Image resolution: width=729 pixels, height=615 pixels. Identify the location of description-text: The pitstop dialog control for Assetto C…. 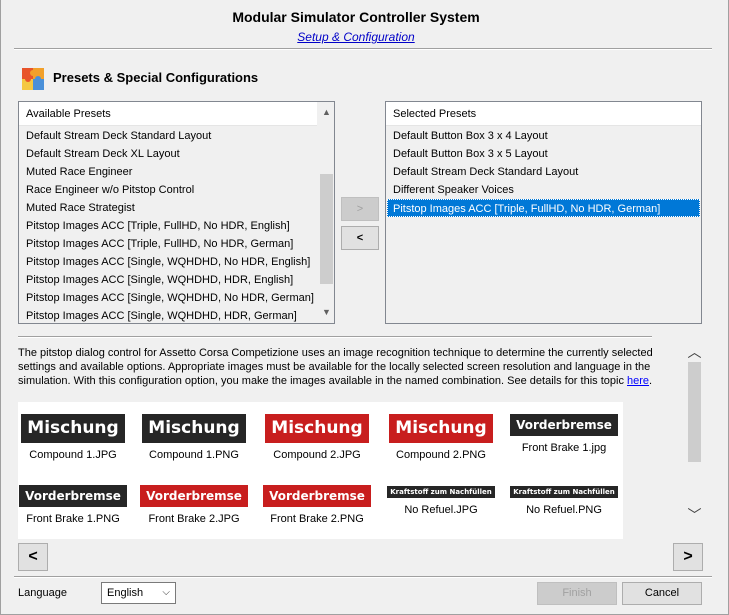
(352, 367).